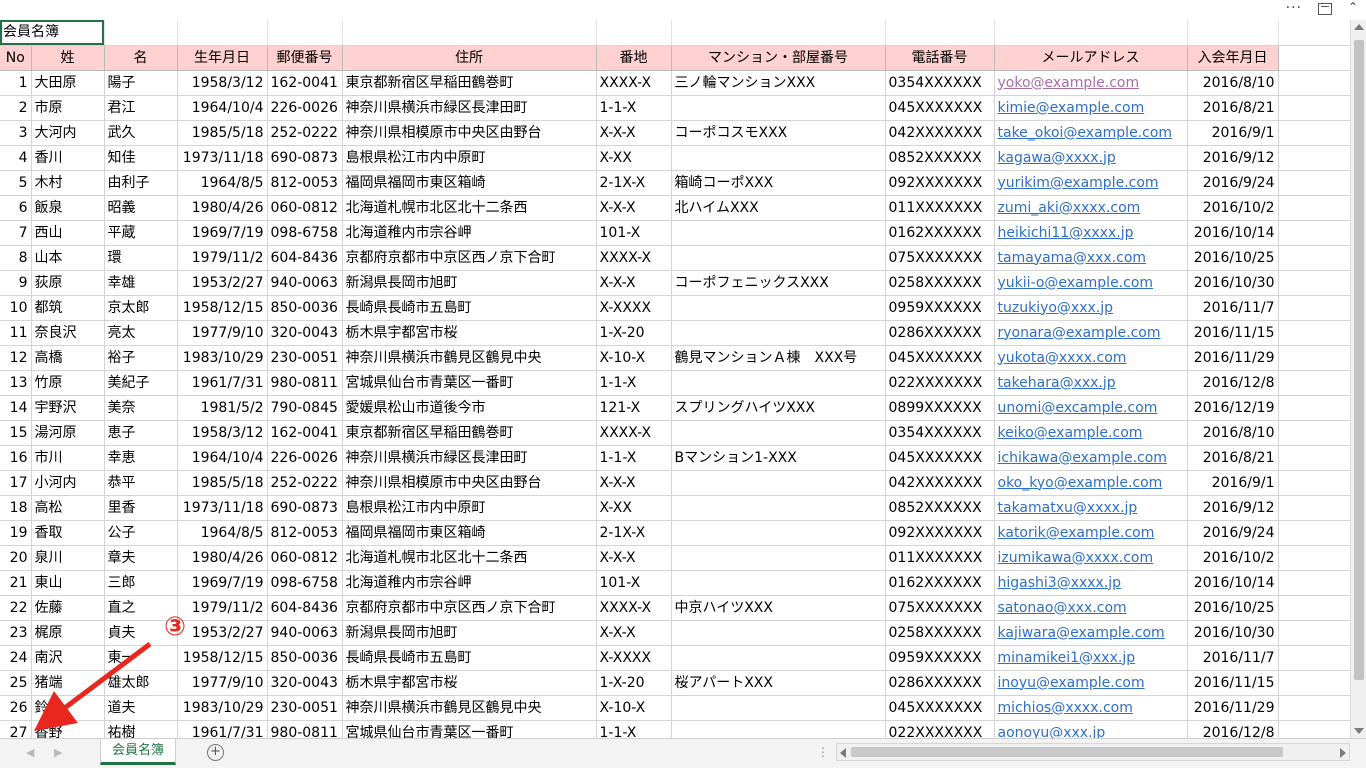  What do you see at coordinates (222, 108) in the screenshot?
I see `birth-date: 1964/10/4` at bounding box center [222, 108].